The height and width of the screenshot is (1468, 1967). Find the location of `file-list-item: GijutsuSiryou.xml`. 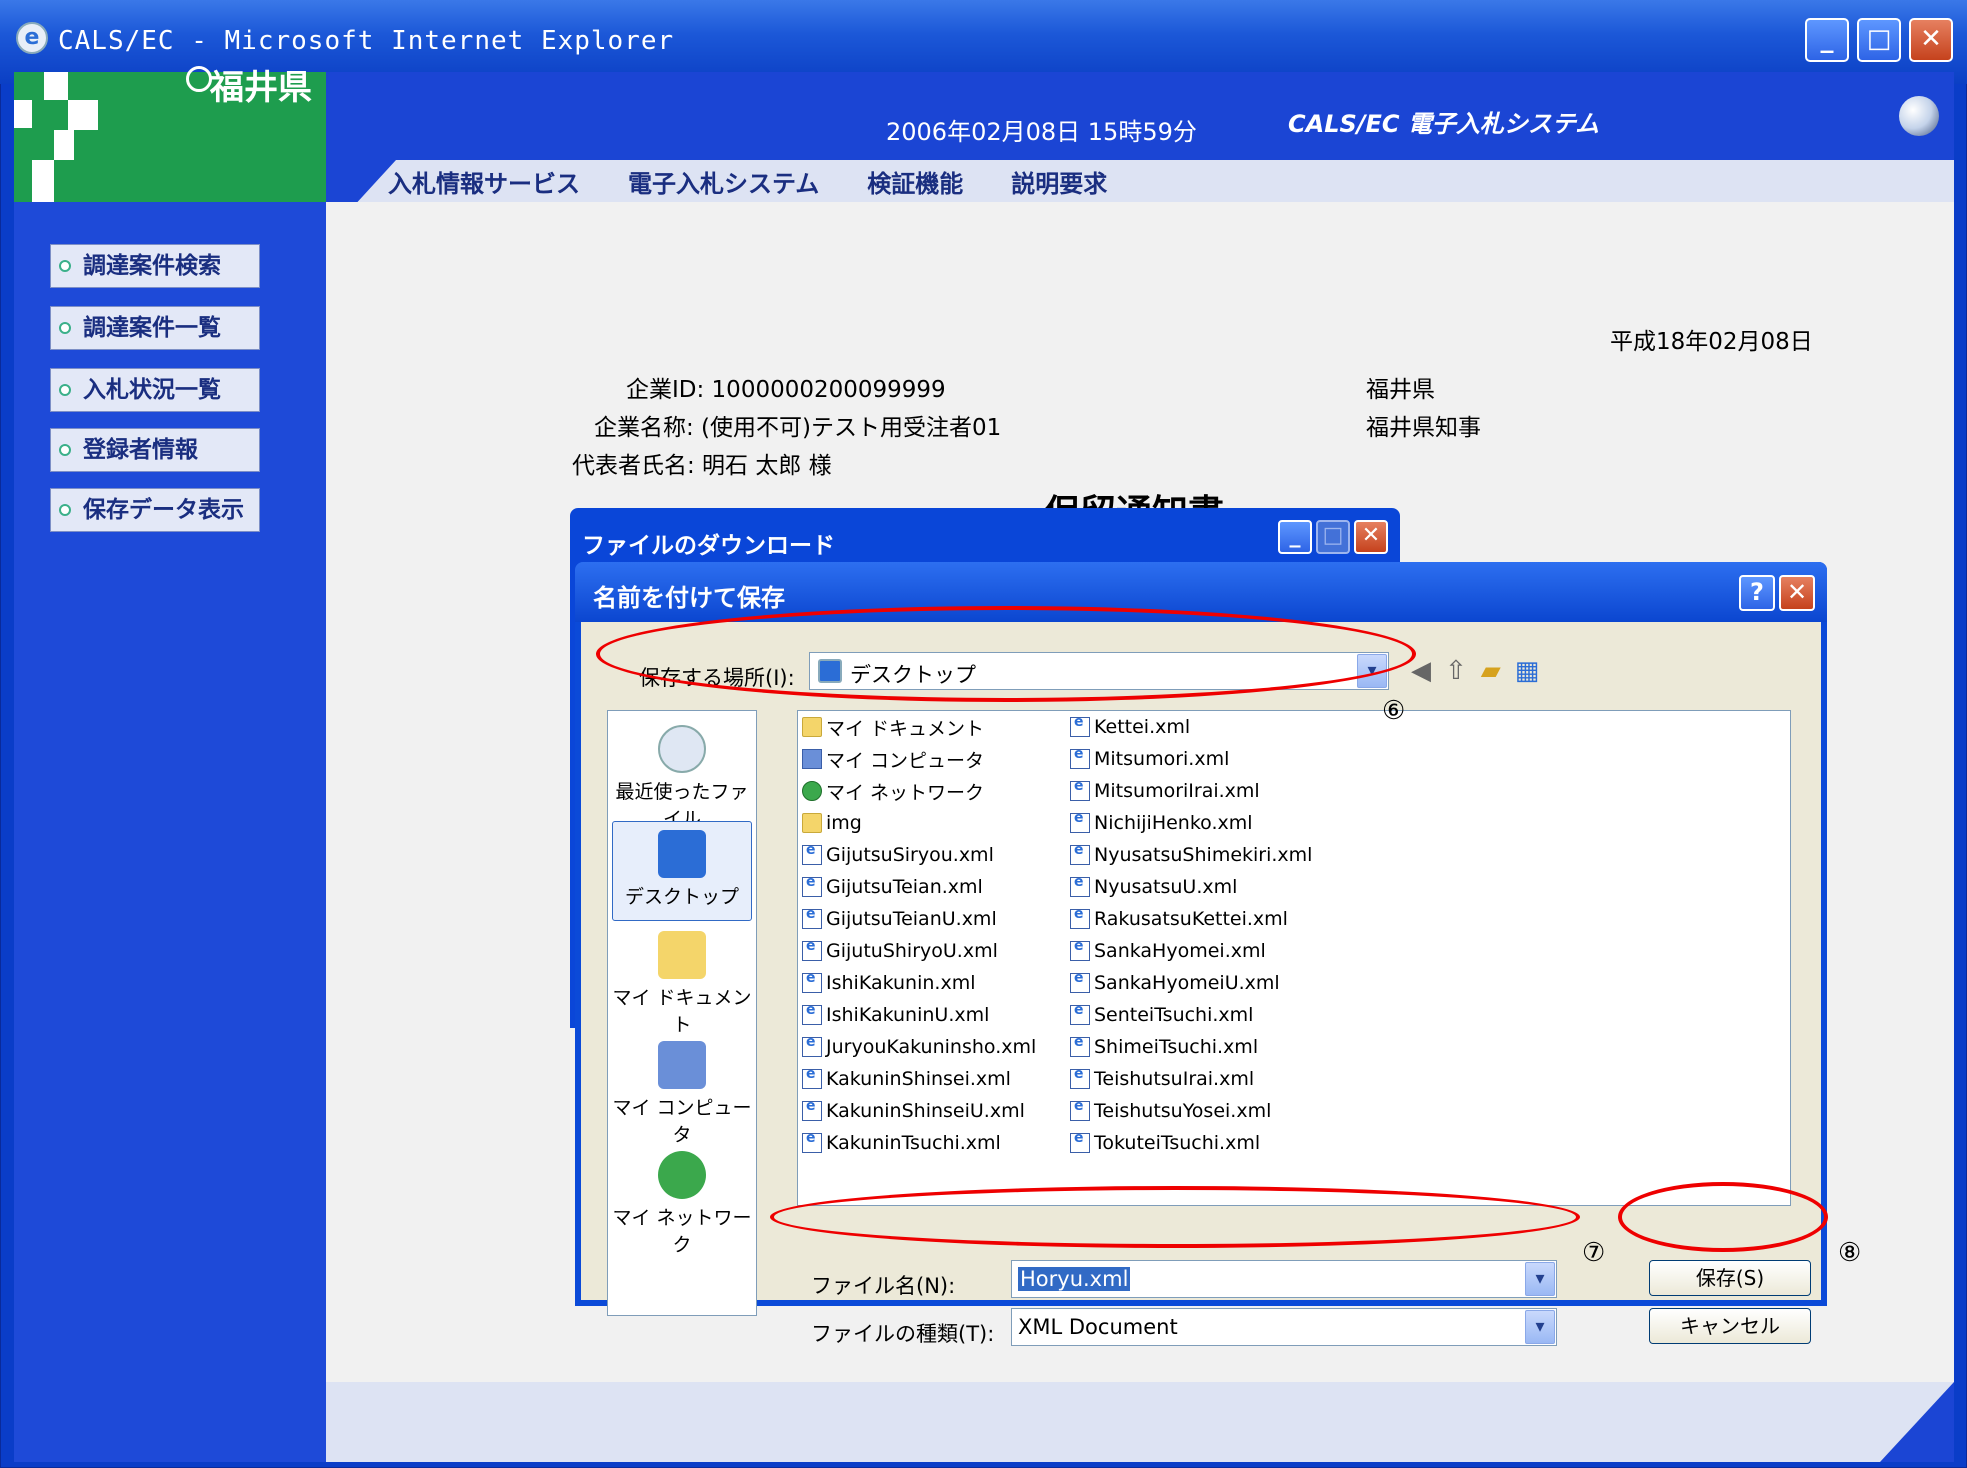

file-list-item: GijutsuSiryou.xml is located at coordinates (919, 855).